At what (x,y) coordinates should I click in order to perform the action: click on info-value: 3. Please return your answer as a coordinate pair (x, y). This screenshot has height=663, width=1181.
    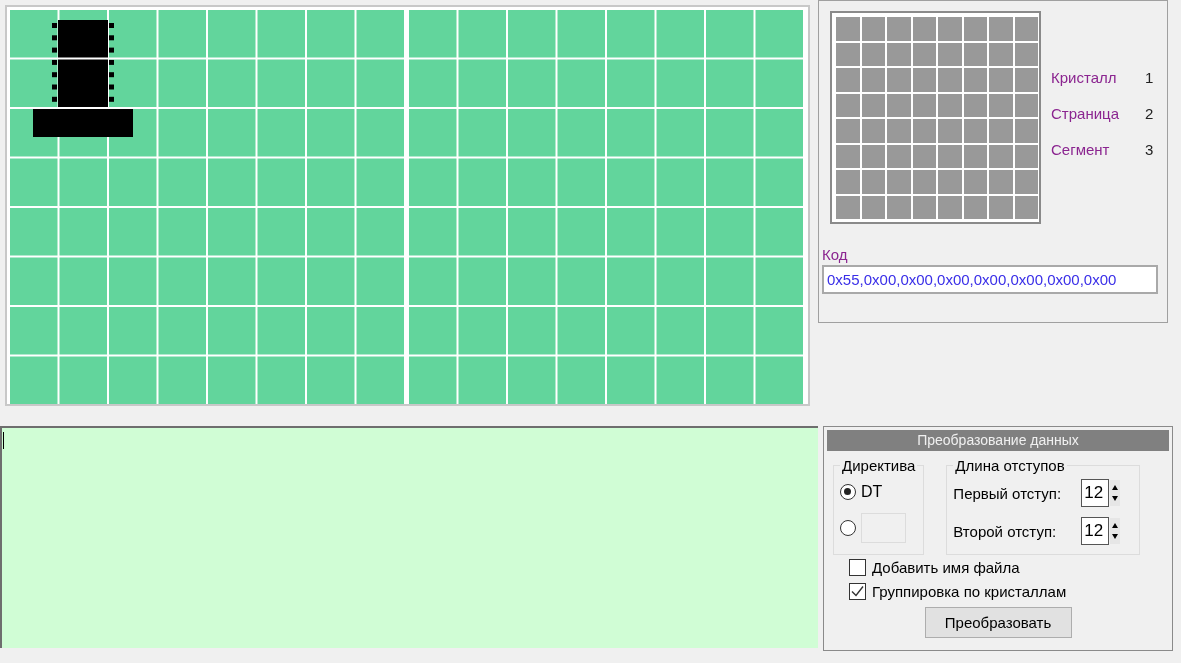
    Looking at the image, I should click on (1149, 149).